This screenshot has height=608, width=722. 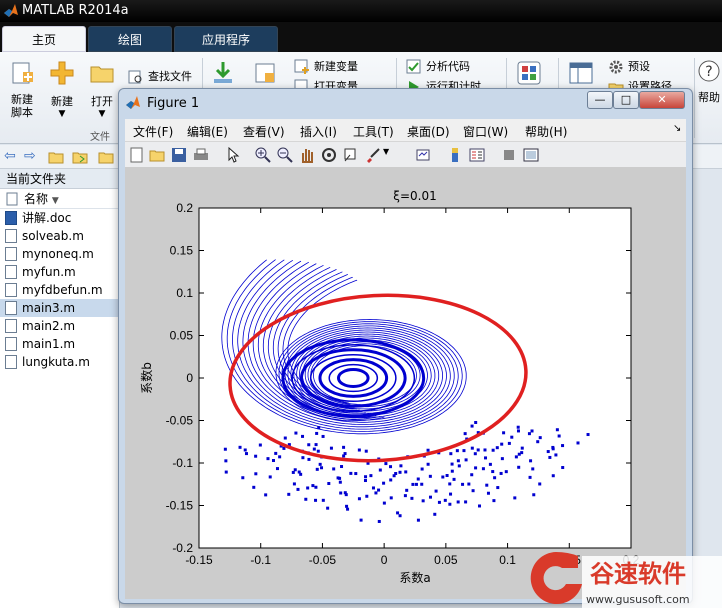 I want to click on up-folder-icon, so click(x=56, y=157).